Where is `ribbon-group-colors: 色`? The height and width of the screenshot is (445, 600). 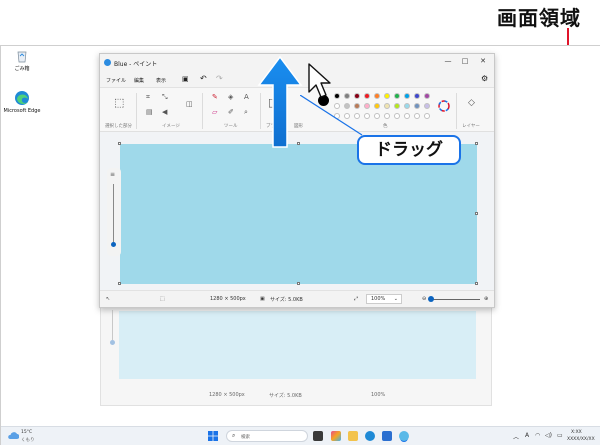
ribbon-group-colors: 色 is located at coordinates (385, 126).